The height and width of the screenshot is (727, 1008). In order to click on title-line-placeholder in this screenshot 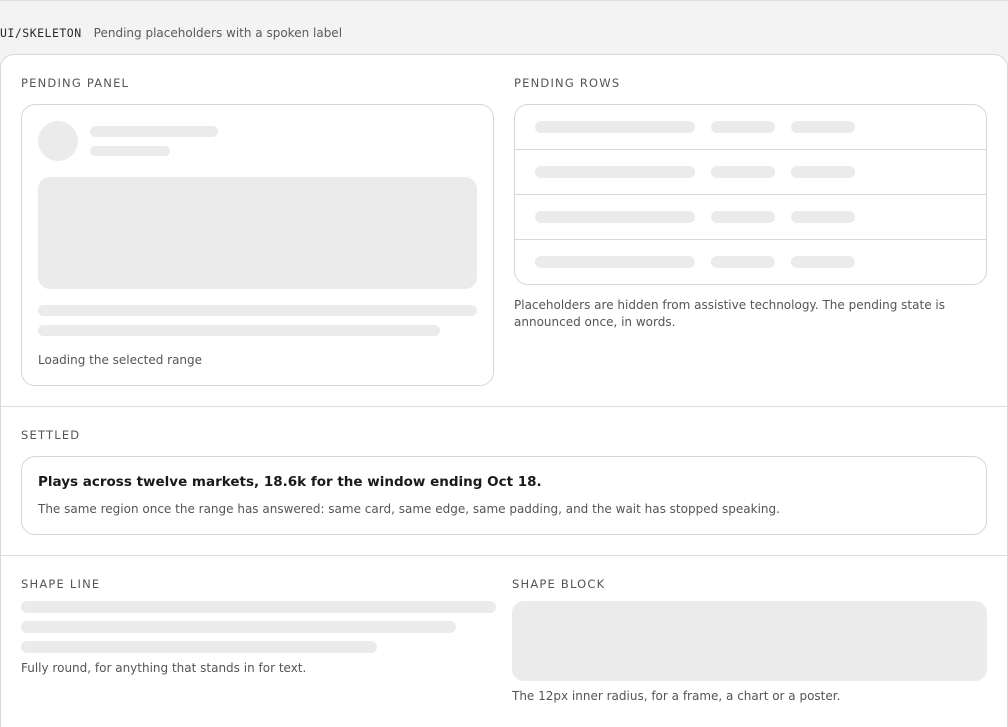, I will do `click(154, 131)`.